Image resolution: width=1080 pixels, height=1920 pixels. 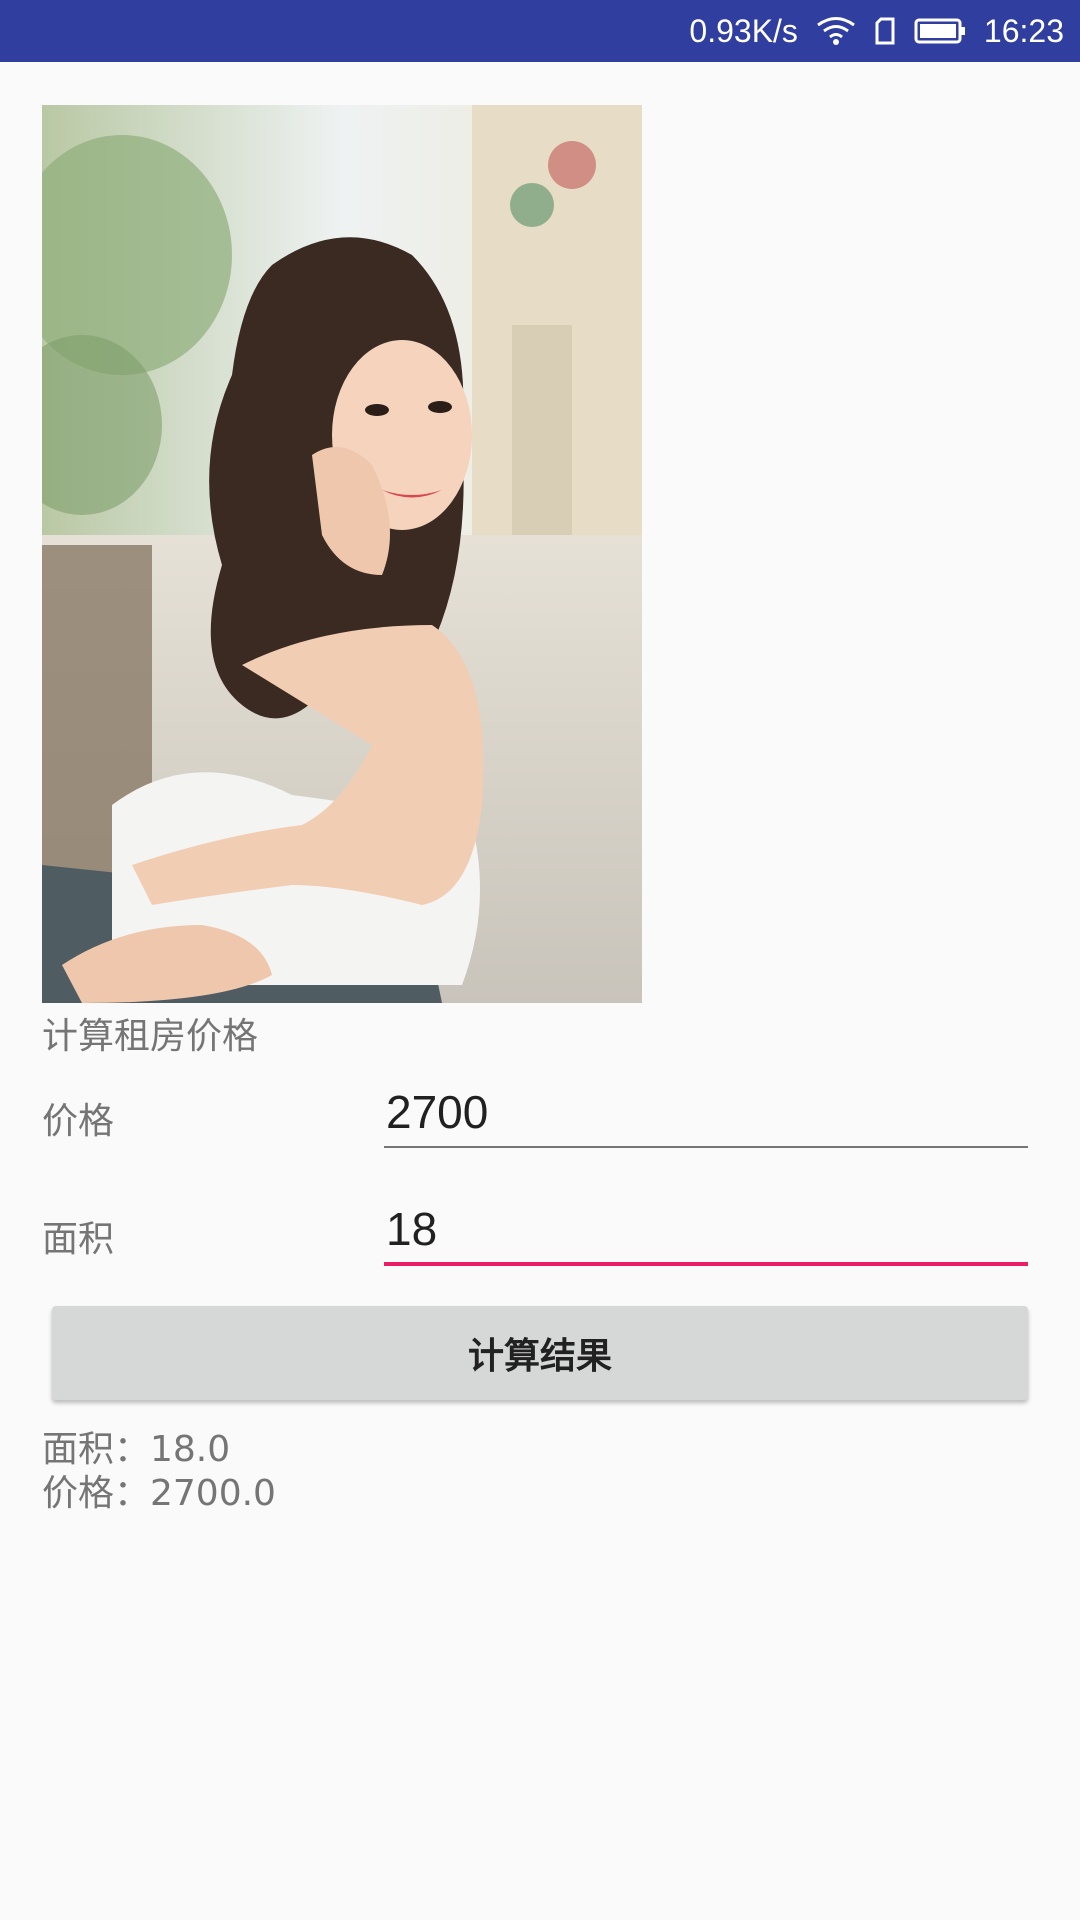 I want to click on battery-icon, so click(x=940, y=31).